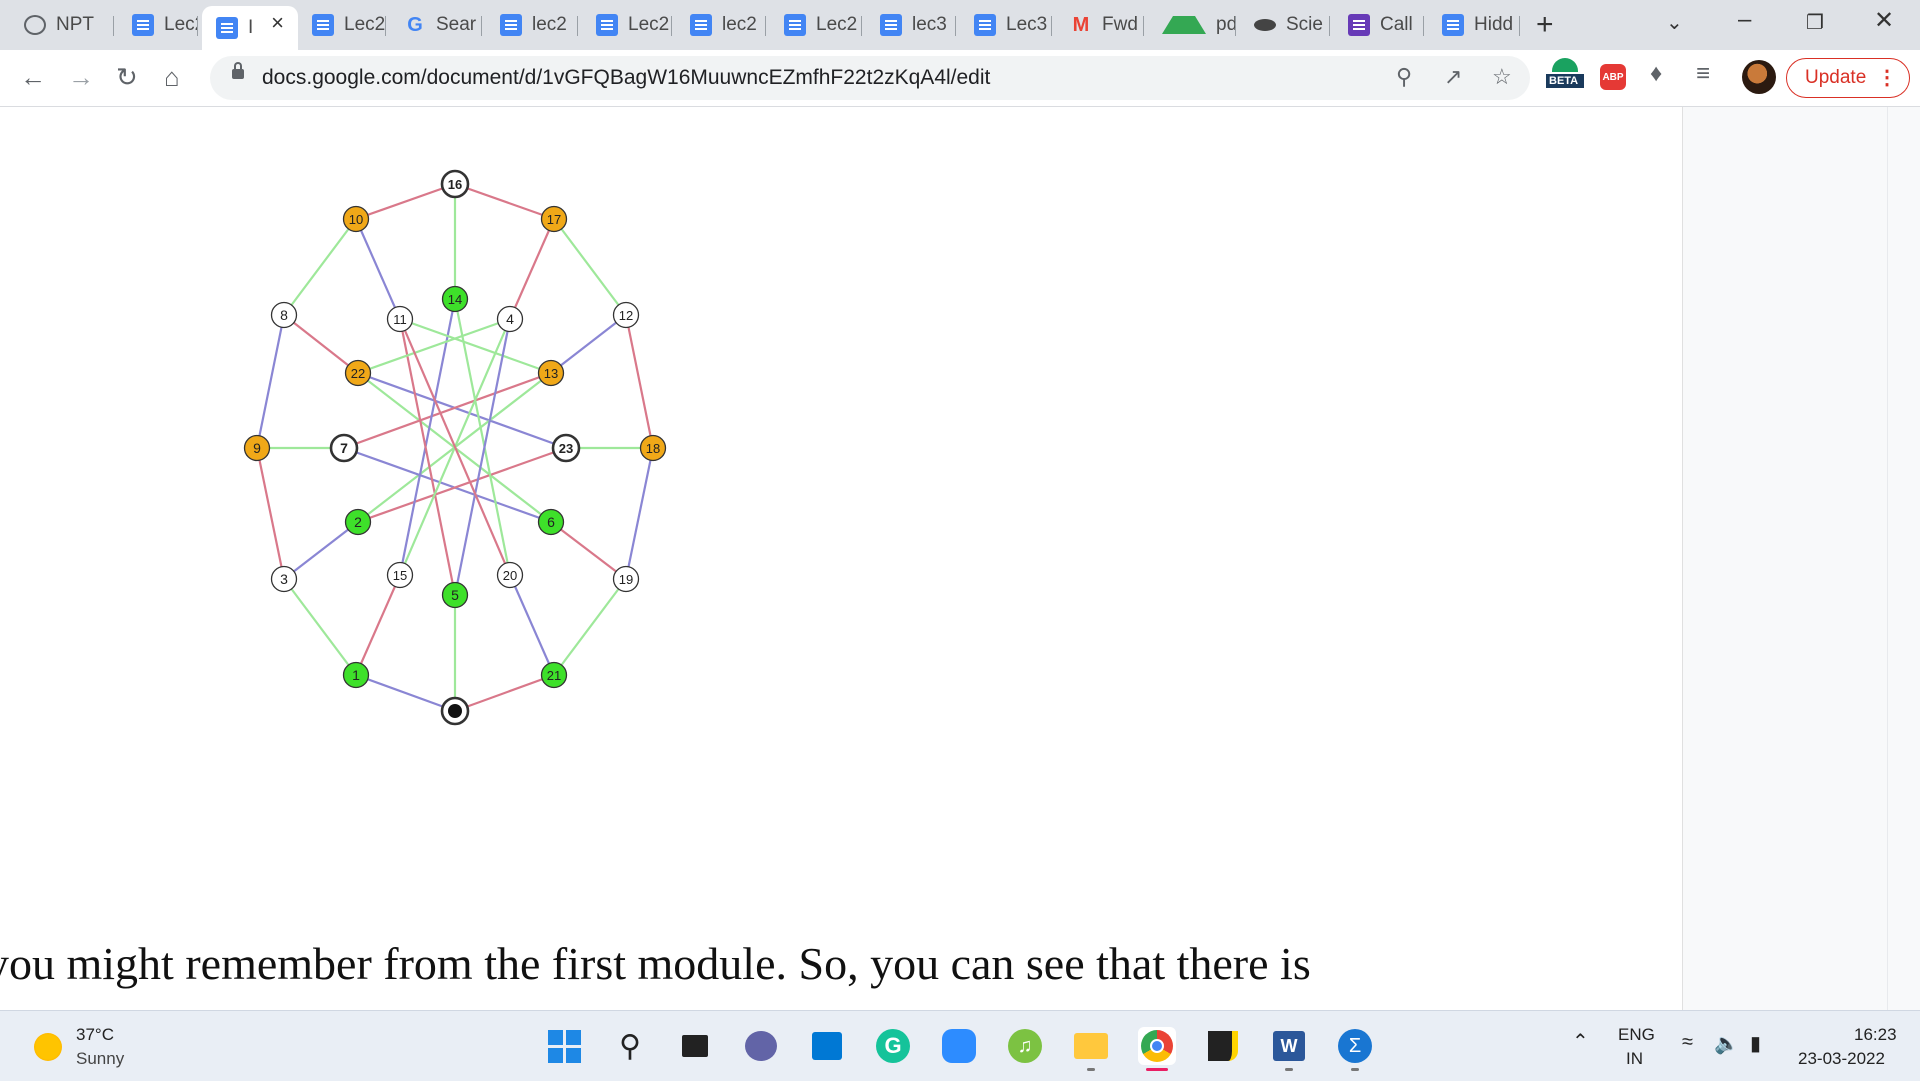  Describe the element at coordinates (1801, 558) in the screenshot. I see `right-side-panel` at that location.